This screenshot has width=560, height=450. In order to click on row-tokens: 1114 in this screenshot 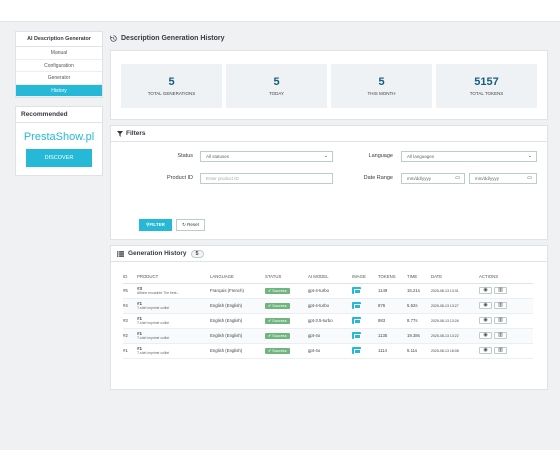, I will do `click(392, 351)`.